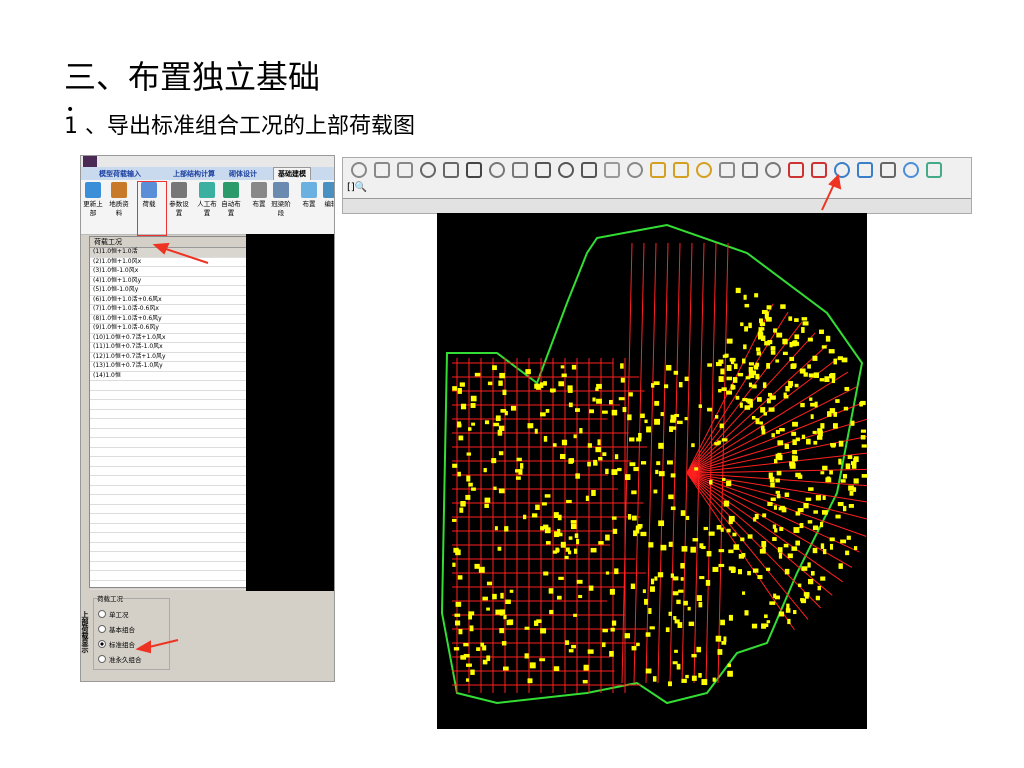 This screenshot has width=1024, height=768. What do you see at coordinates (168, 262) in the screenshot?
I see `list-item: (2)1.0恒+1.0风x` at bounding box center [168, 262].